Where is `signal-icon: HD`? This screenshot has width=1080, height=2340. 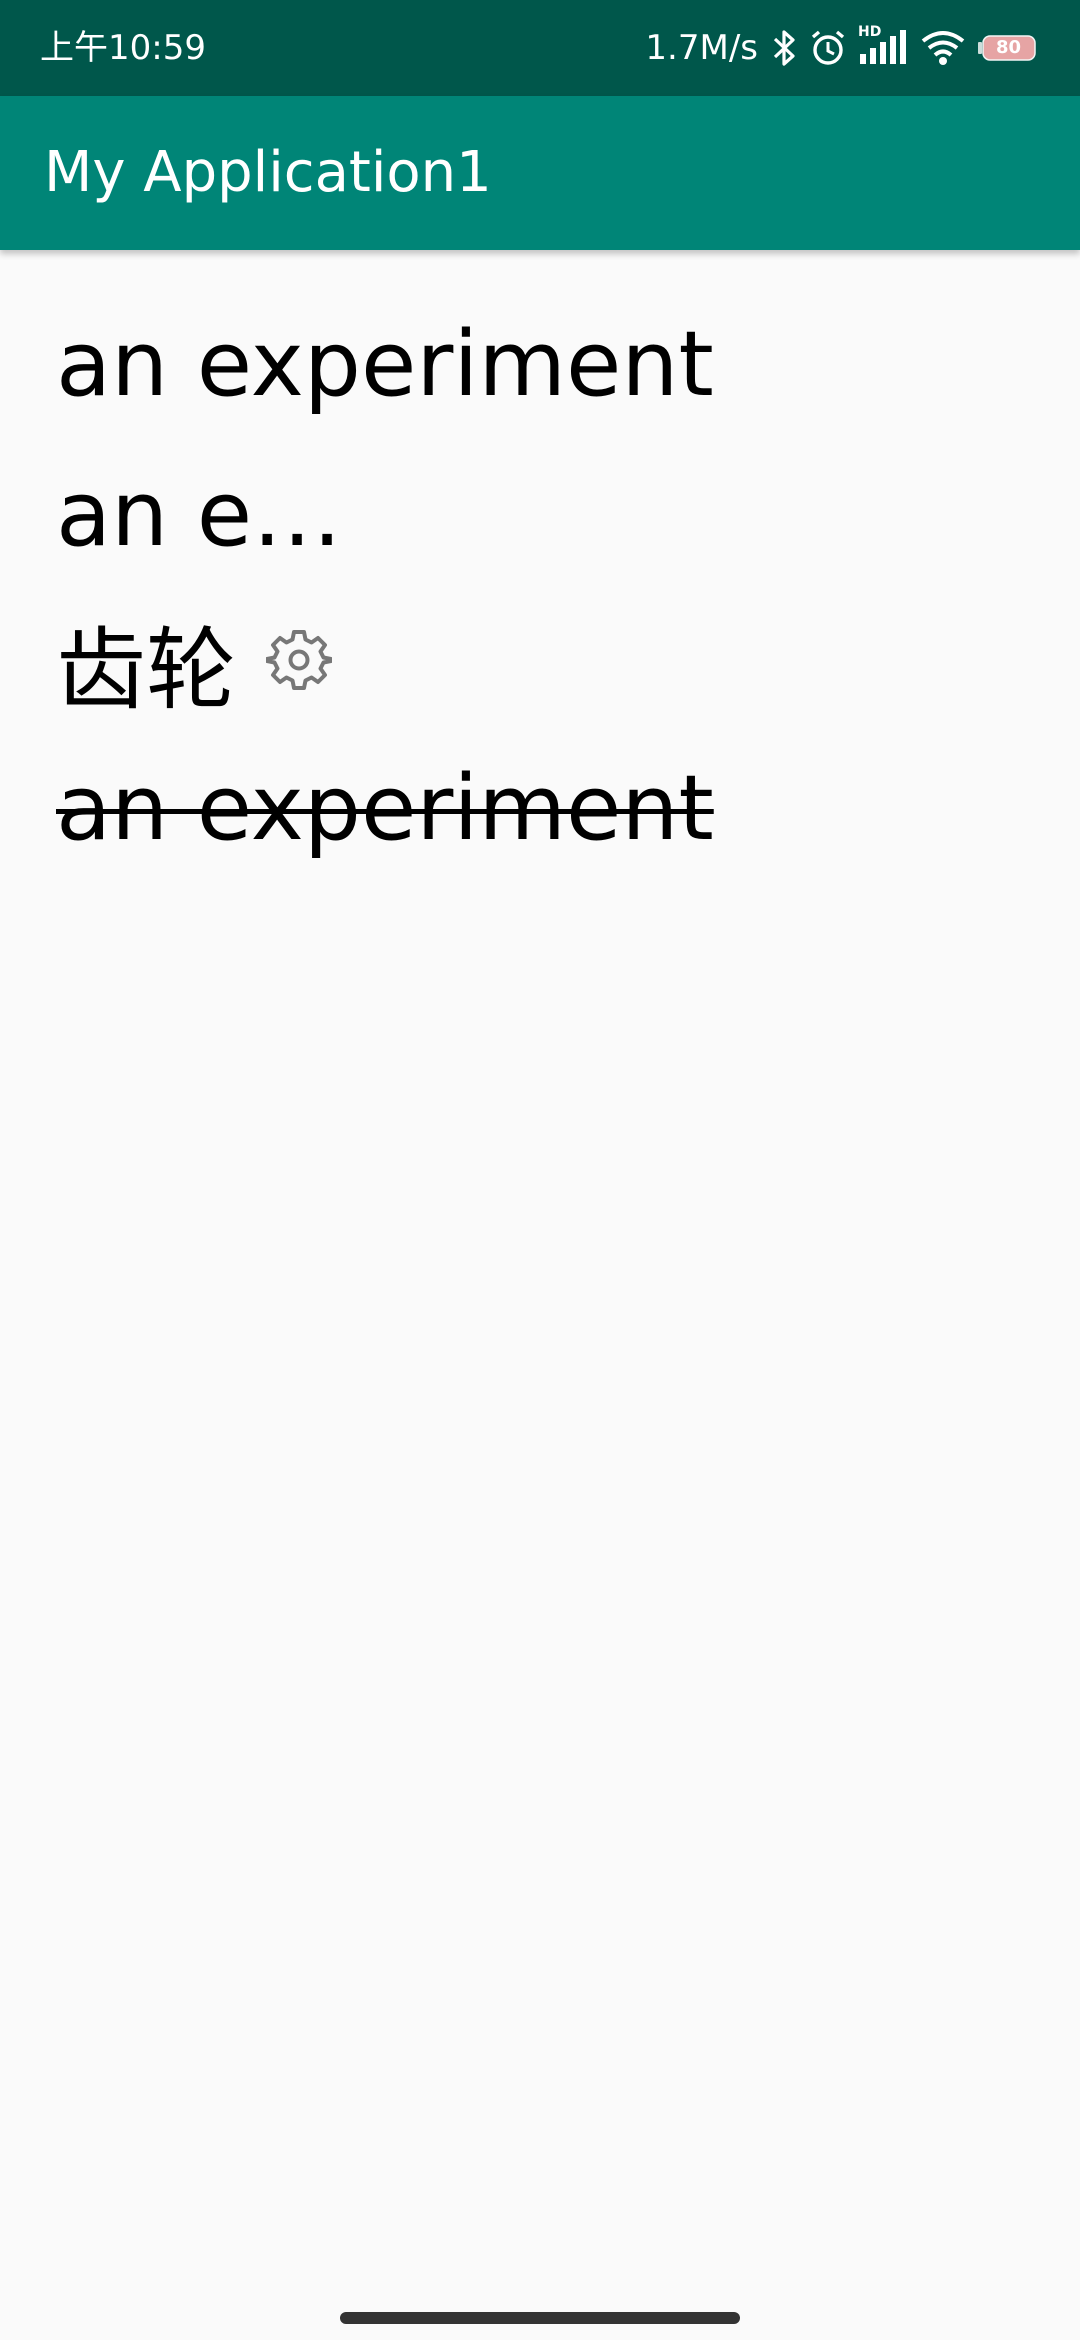
signal-icon: HD is located at coordinates (884, 46).